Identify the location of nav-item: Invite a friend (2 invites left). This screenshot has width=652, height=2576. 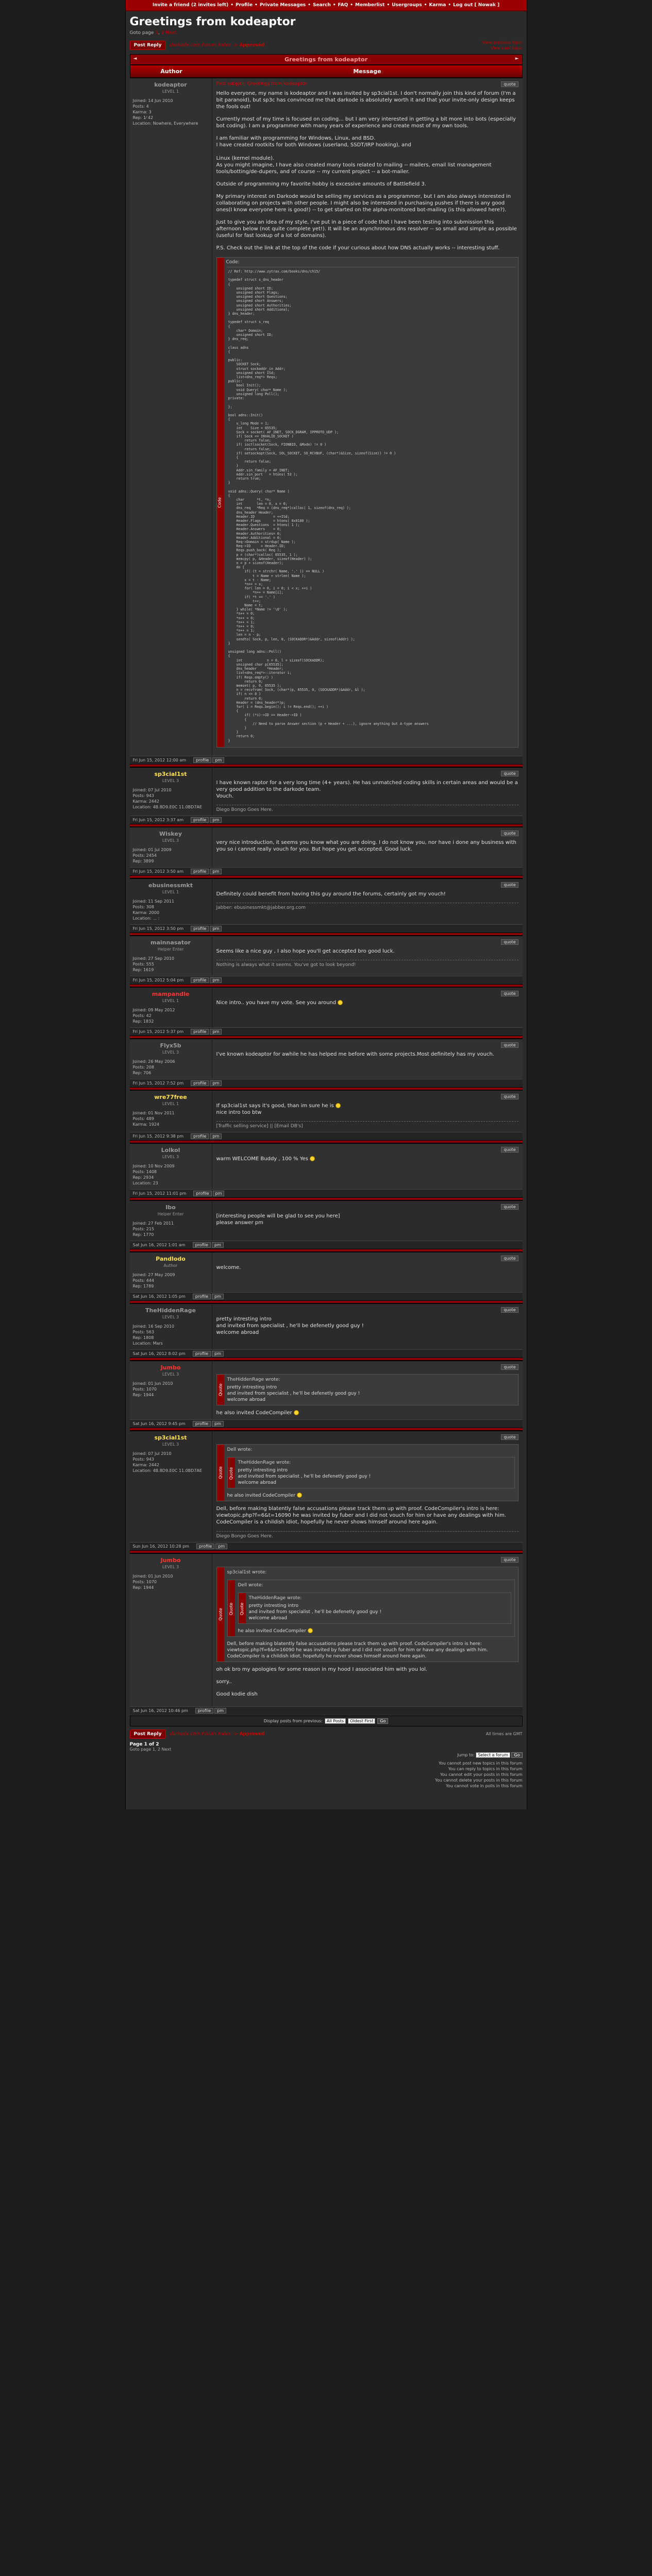
(190, 6).